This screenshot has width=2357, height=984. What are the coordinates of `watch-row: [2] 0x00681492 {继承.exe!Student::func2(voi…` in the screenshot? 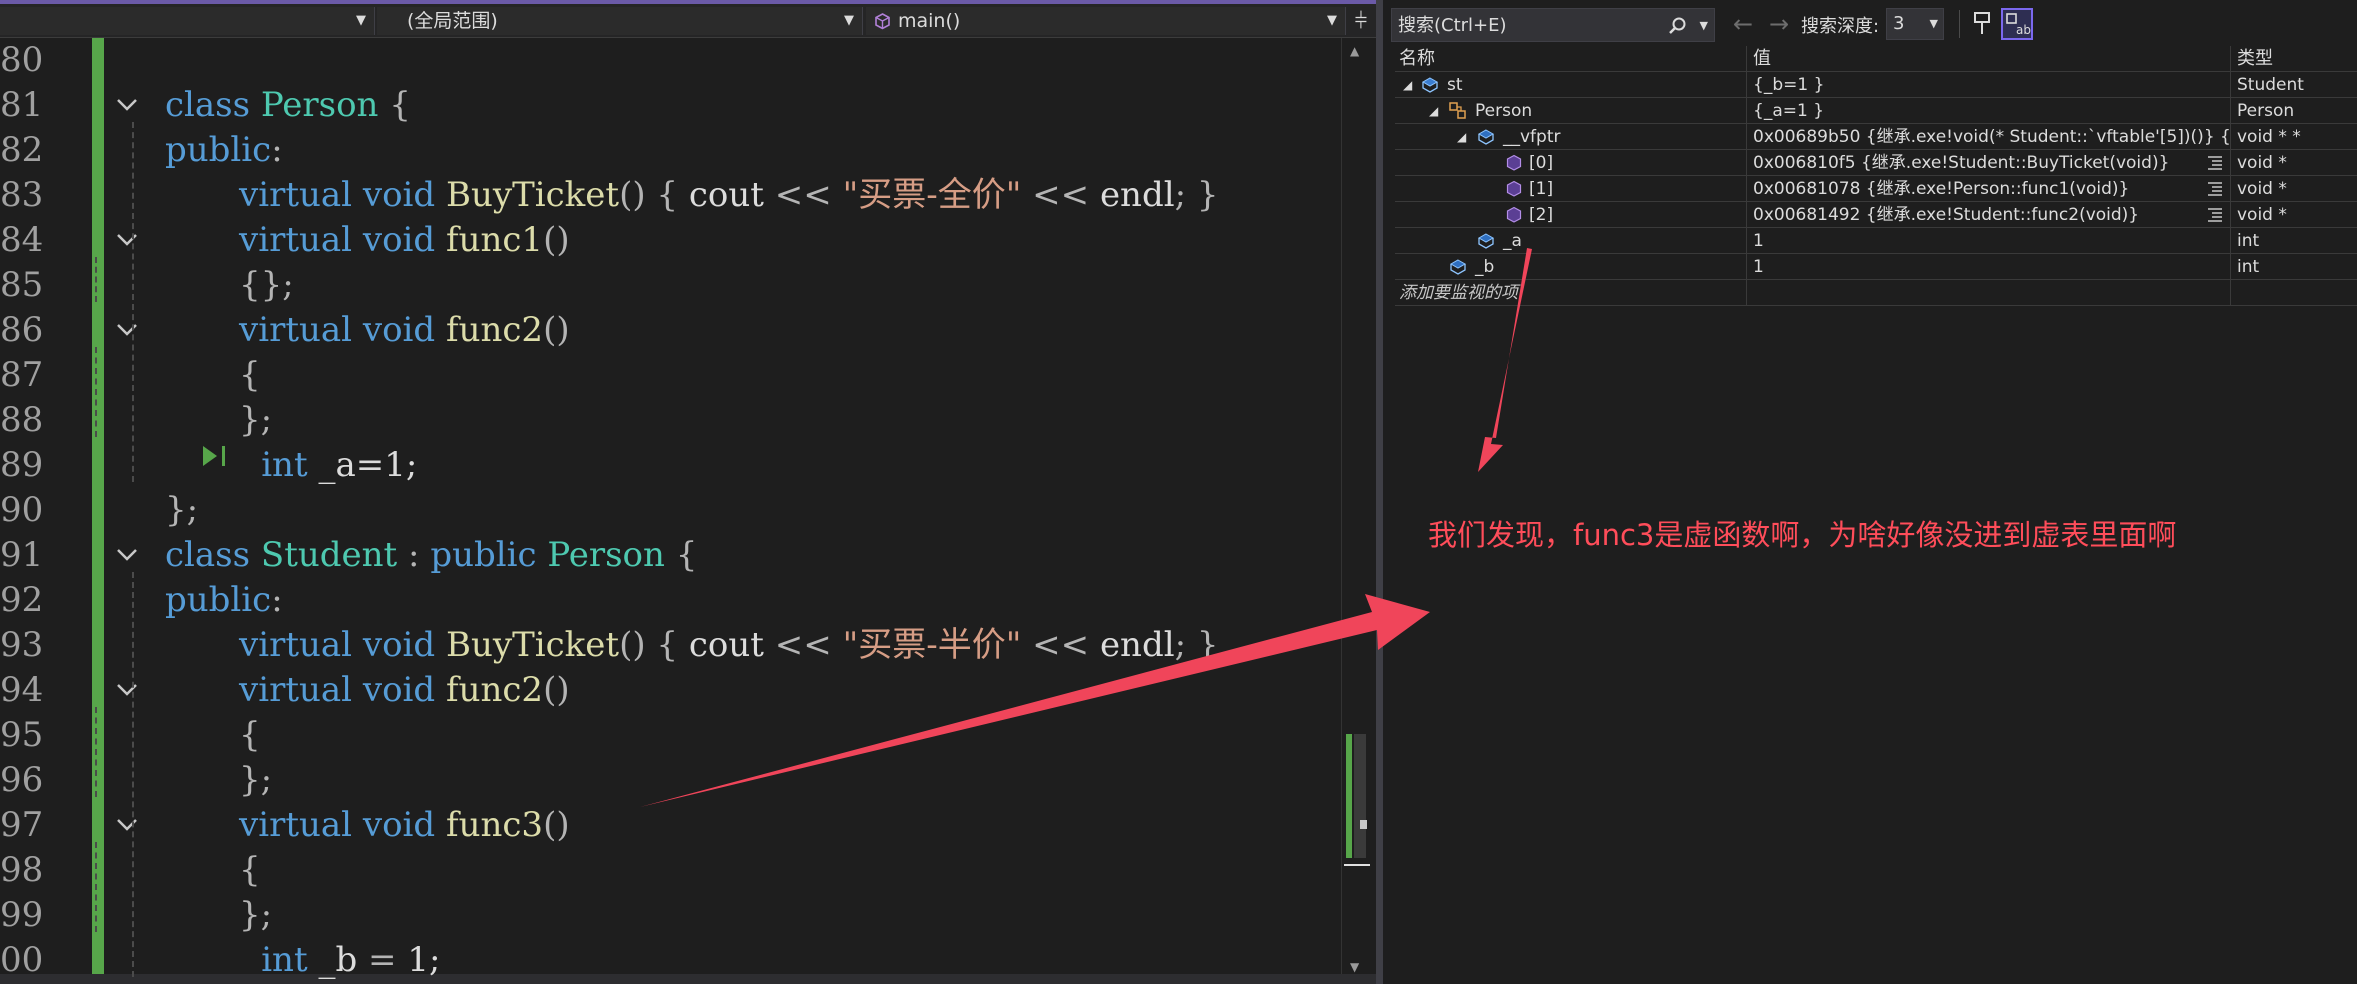 It's located at (1876, 215).